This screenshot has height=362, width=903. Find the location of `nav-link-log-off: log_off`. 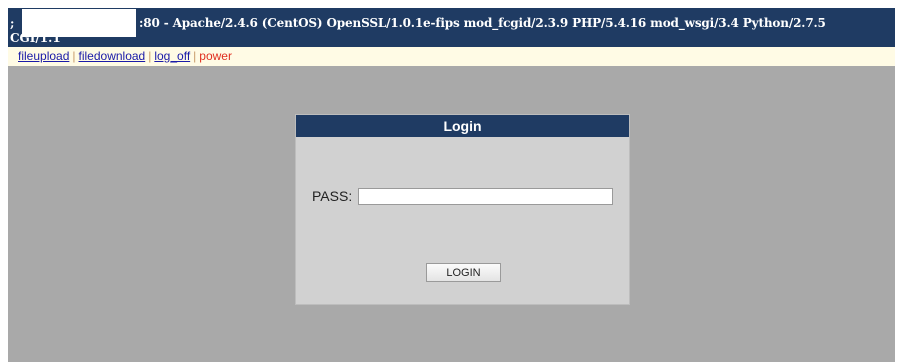

nav-link-log-off: log_off is located at coordinates (172, 56).